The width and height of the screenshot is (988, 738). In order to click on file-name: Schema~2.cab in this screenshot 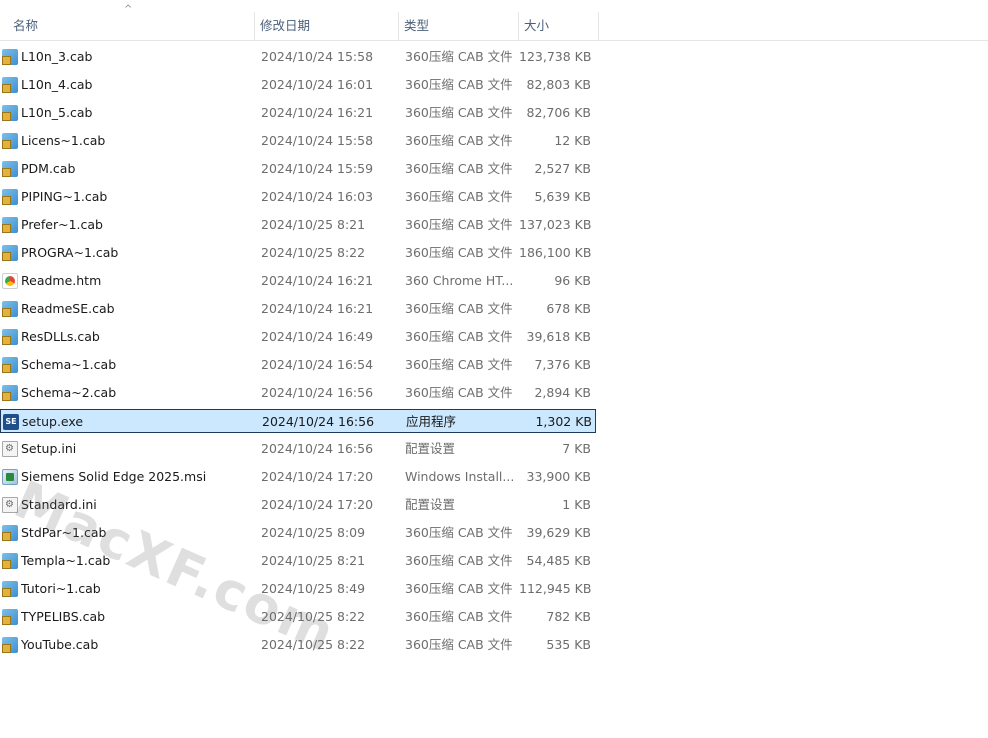, I will do `click(69, 392)`.